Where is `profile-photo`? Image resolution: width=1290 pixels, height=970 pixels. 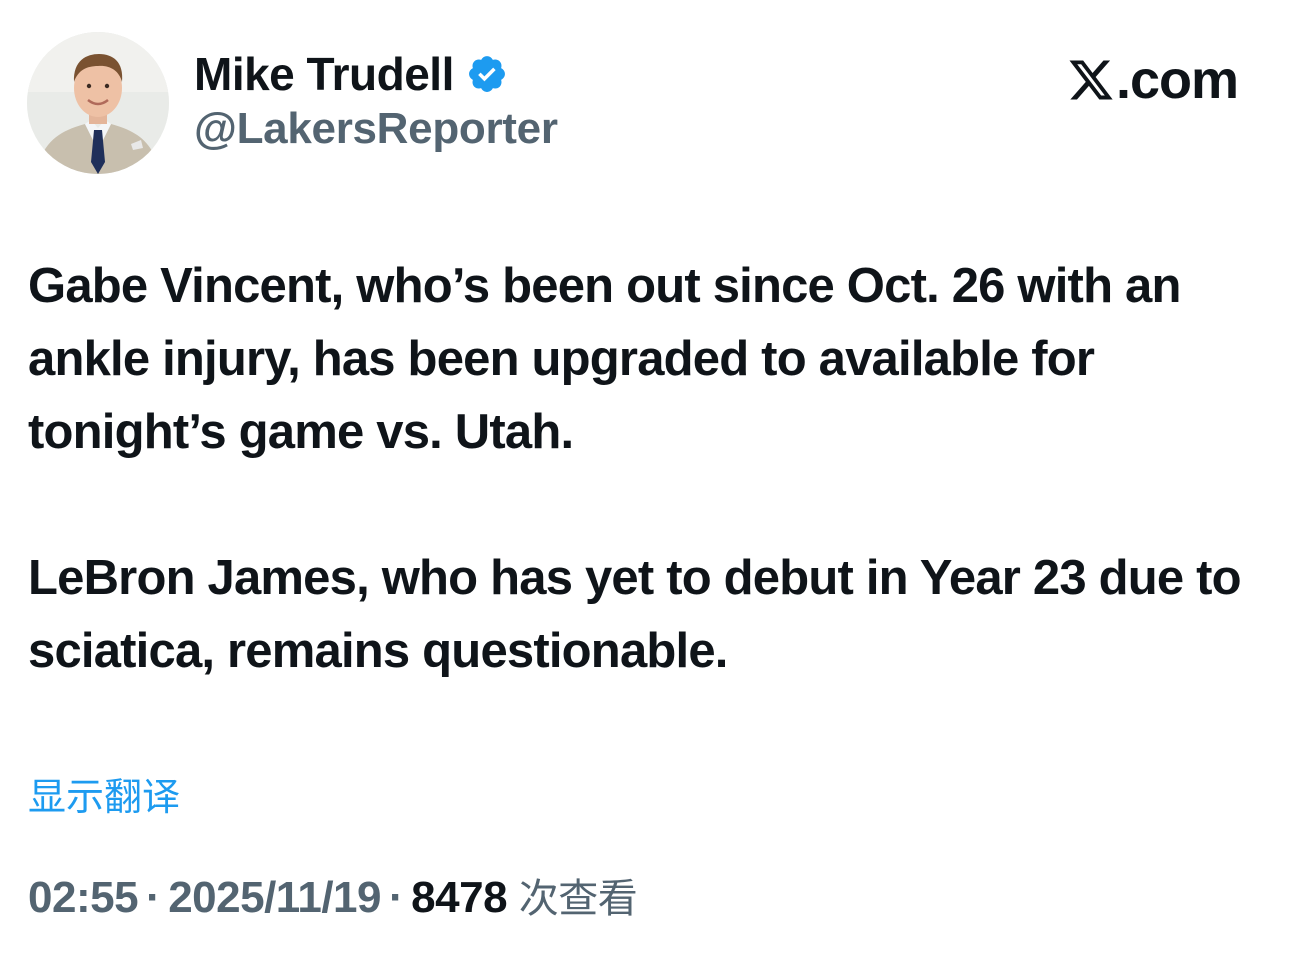
profile-photo is located at coordinates (98, 103).